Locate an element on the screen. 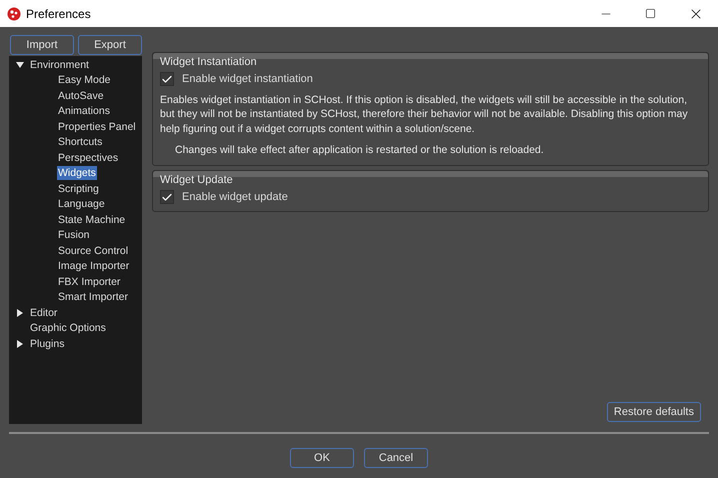 The height and width of the screenshot is (478, 718). checkbox-label: Enable widget instantiation is located at coordinates (247, 79).